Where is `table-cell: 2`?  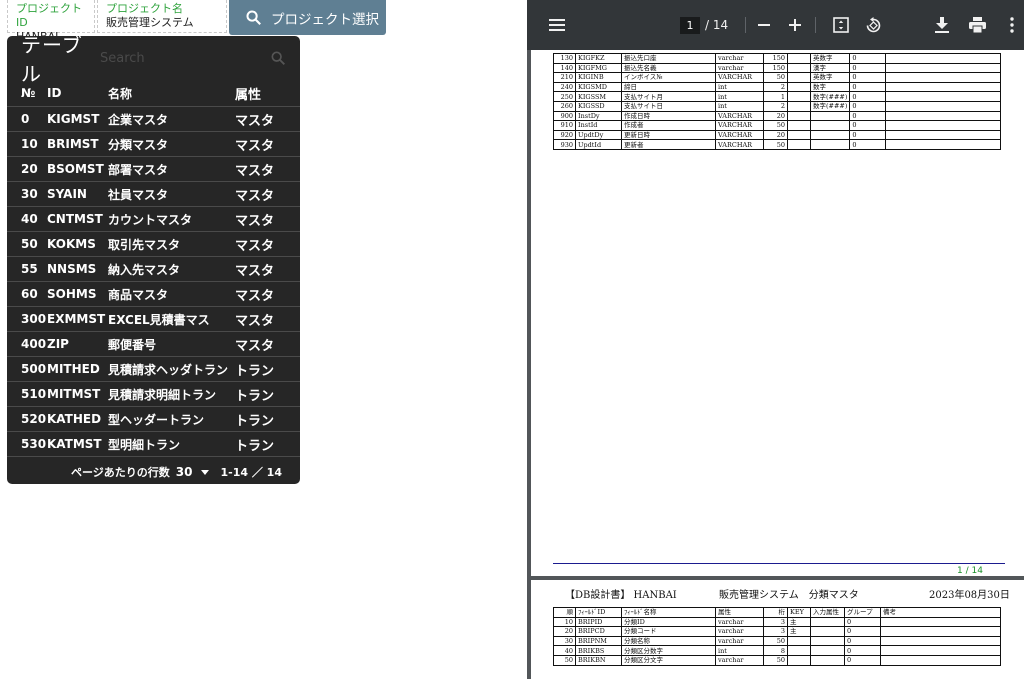
table-cell: 2 is located at coordinates (775, 87).